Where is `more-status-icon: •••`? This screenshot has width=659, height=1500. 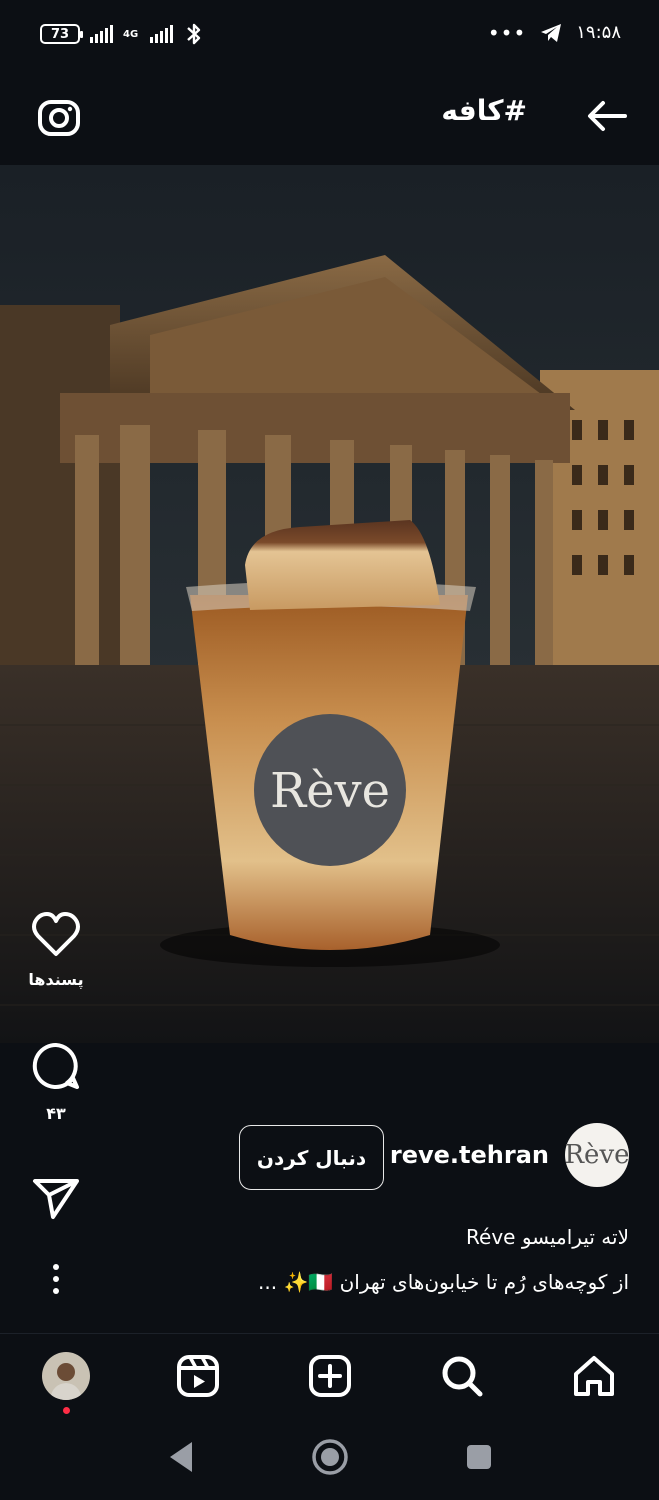 more-status-icon: ••• is located at coordinates (507, 32).